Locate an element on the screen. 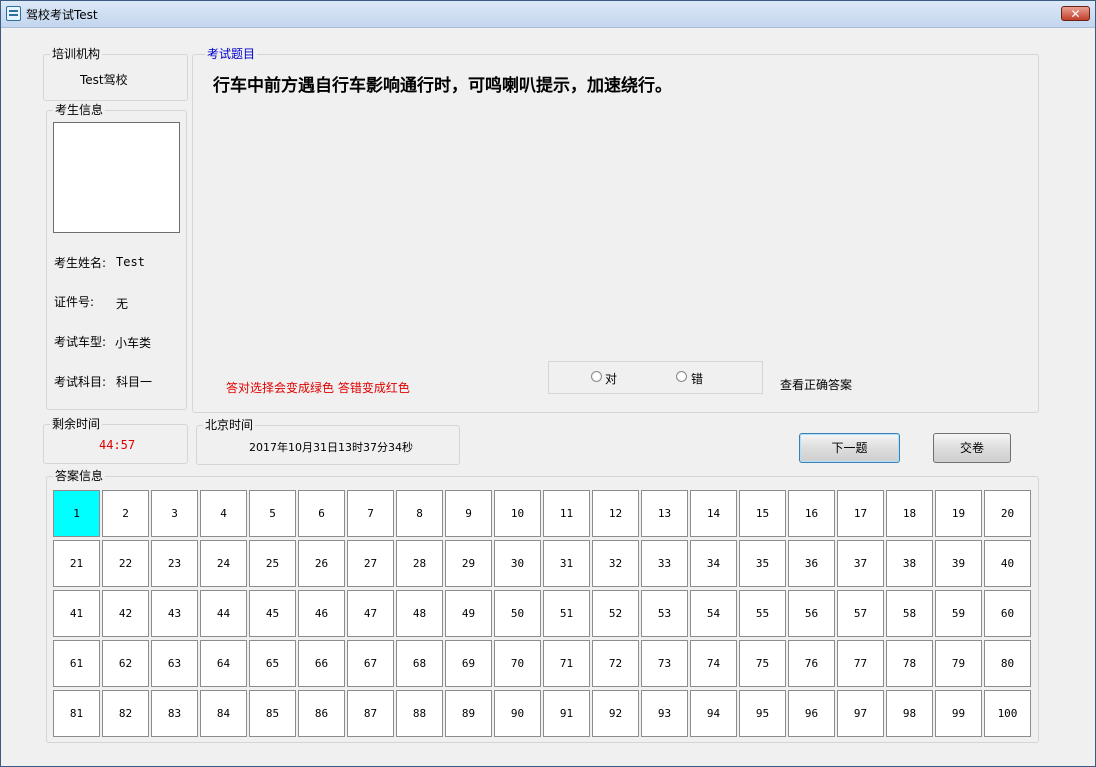 The image size is (1096, 767). answer-cell-52: 52 is located at coordinates (615, 613).